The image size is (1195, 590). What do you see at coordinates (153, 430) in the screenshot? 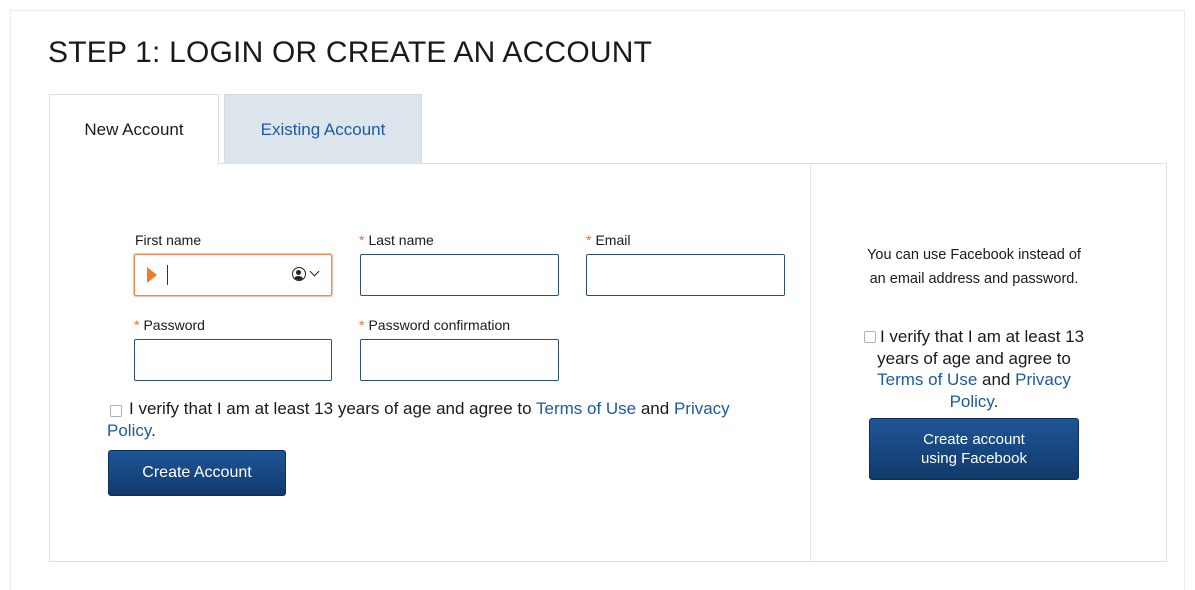
I see `terms-end-text: .` at bounding box center [153, 430].